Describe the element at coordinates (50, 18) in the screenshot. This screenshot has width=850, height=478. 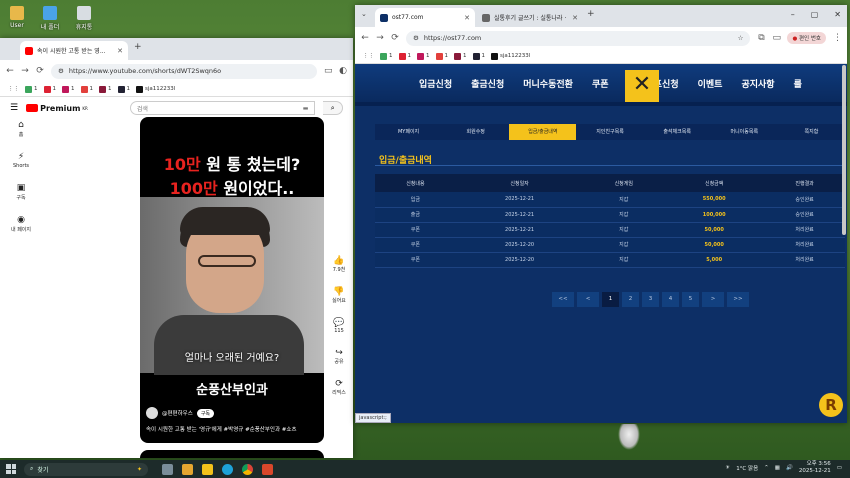
I see `desktop-icon-my-folder: 내 폴더` at that location.